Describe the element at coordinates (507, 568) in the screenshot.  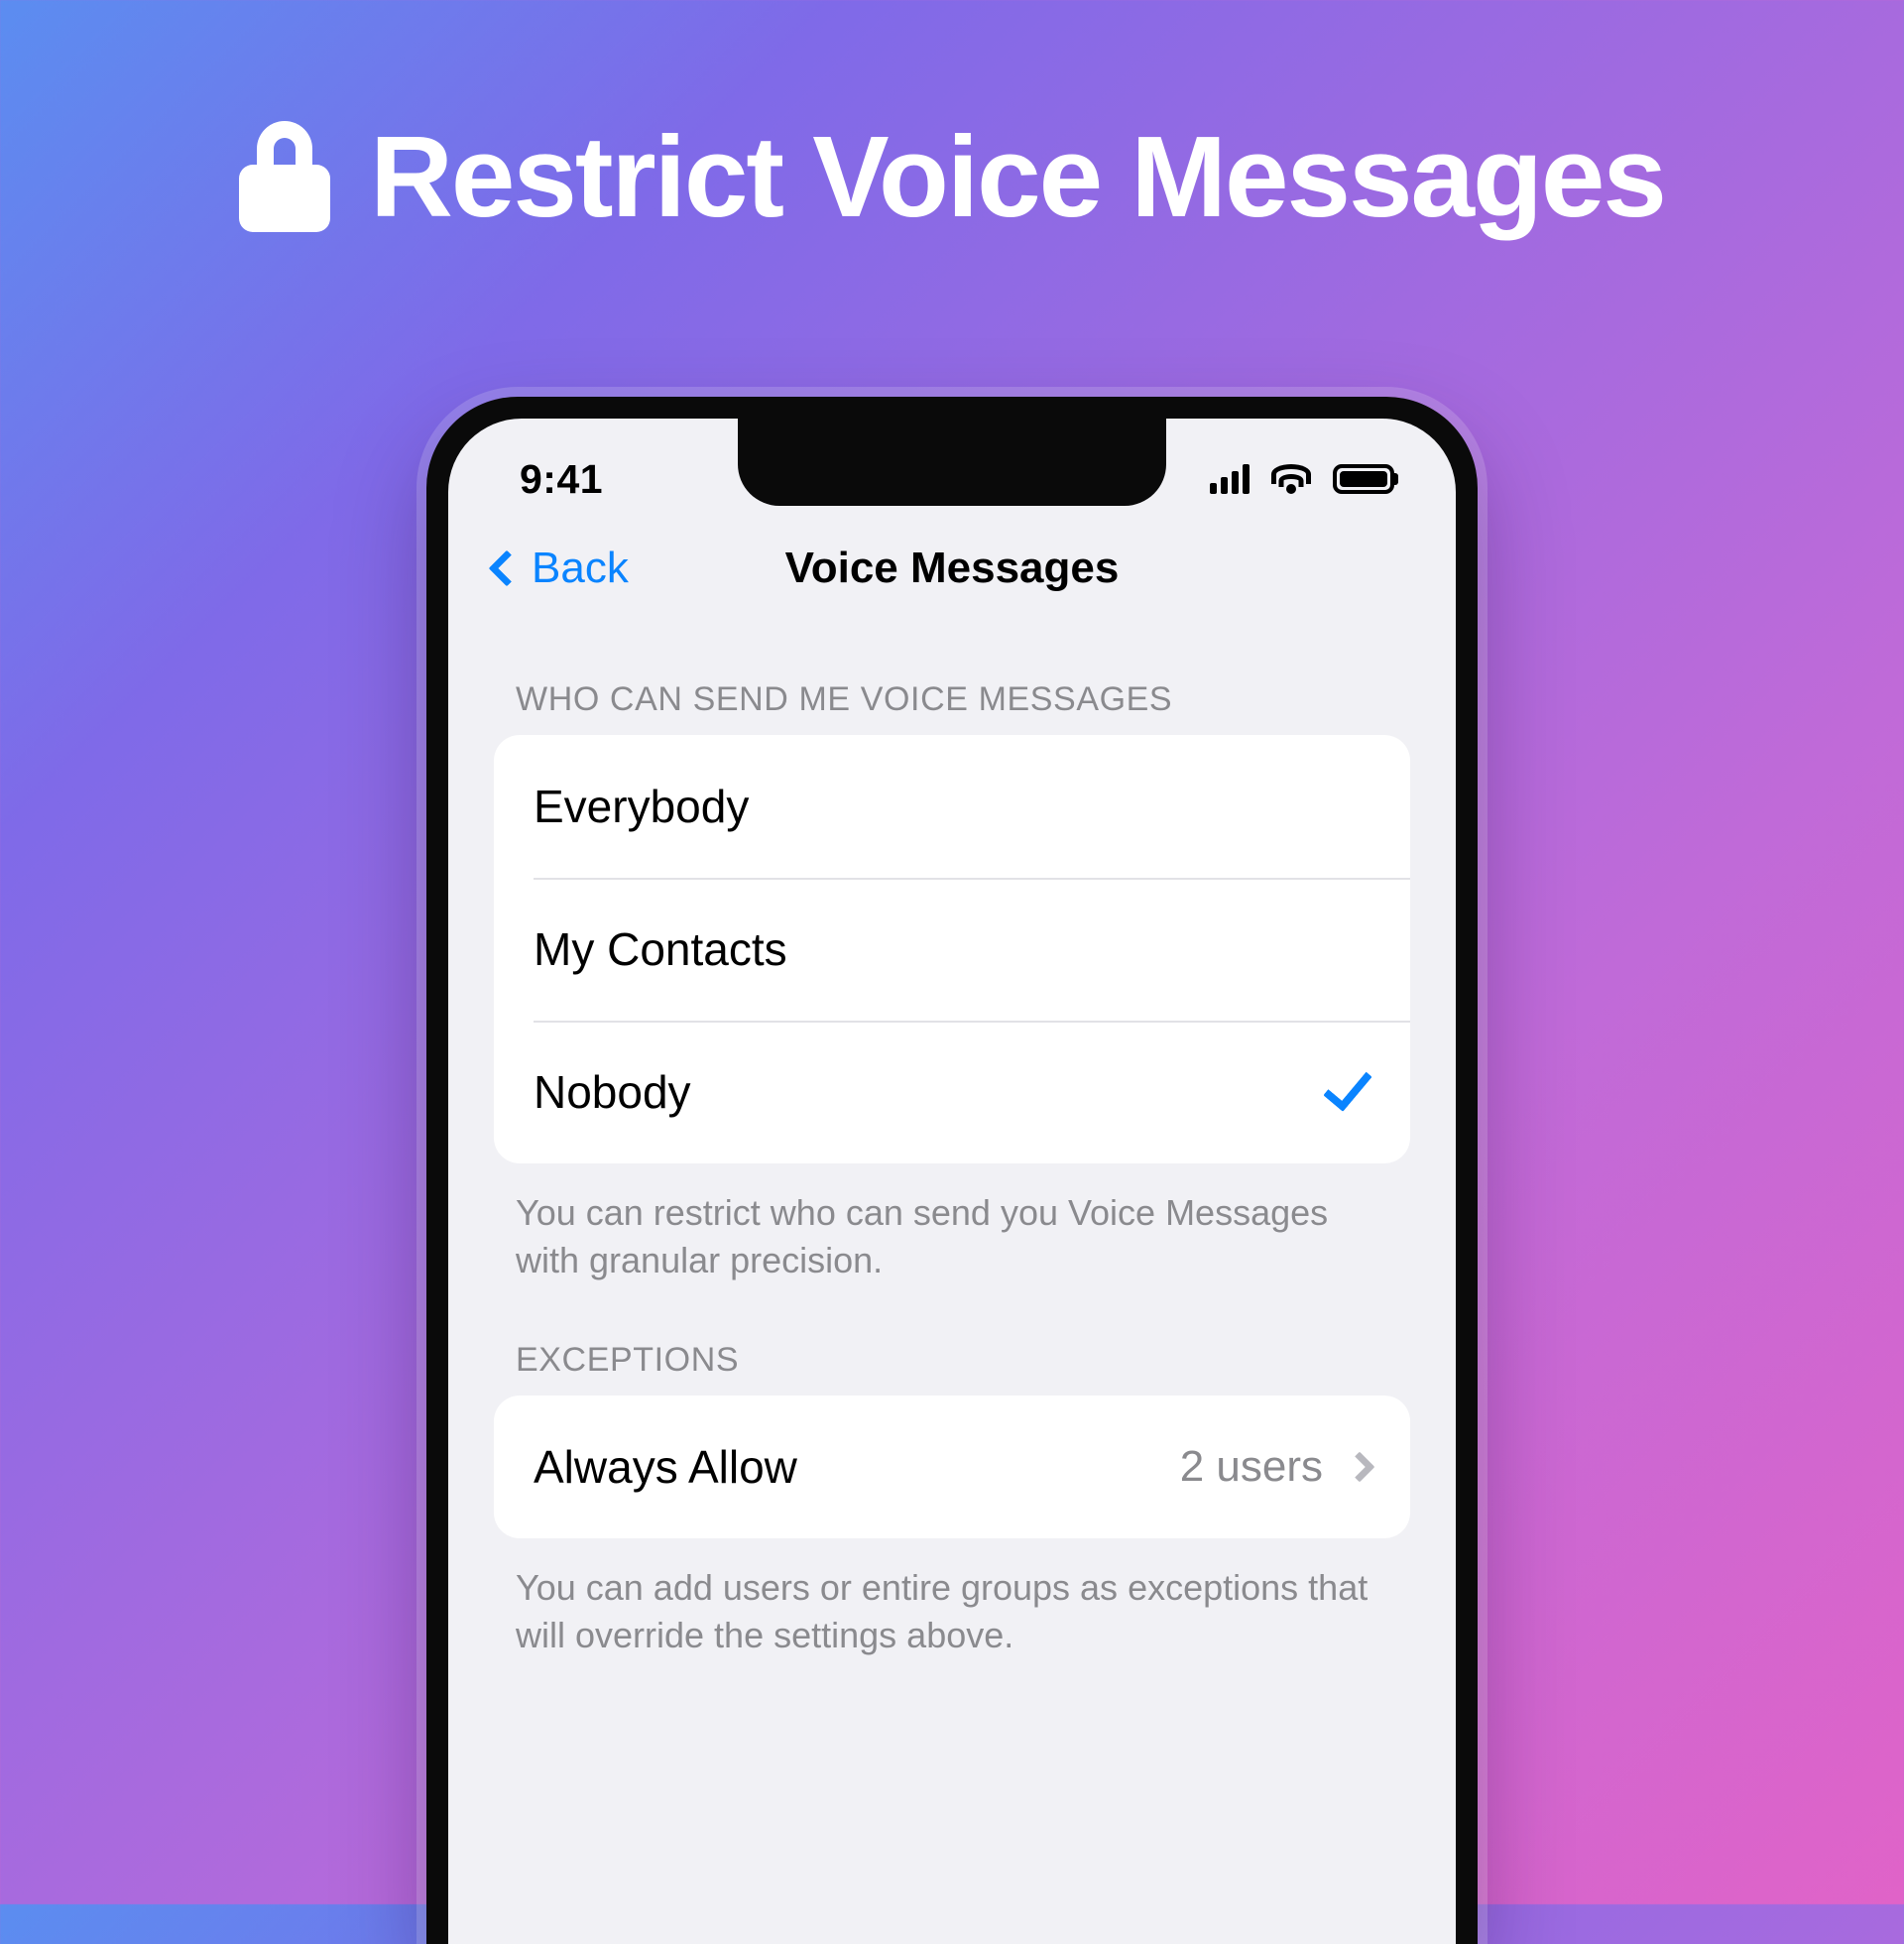
I see `chevron-left-icon` at that location.